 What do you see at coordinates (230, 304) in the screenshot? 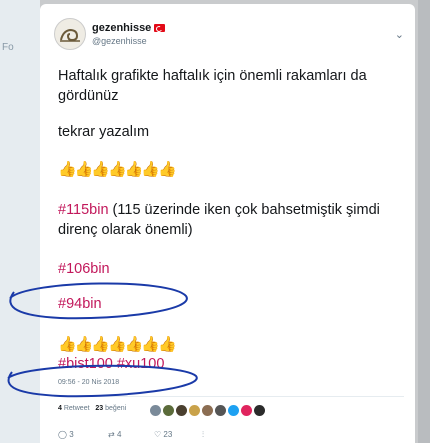
I see `tweet-text-94: #94bin` at bounding box center [230, 304].